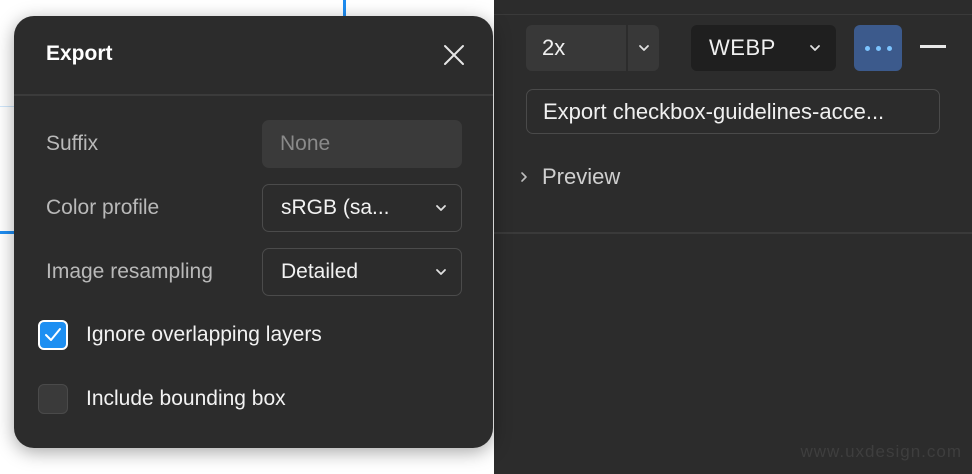 The image size is (972, 474). I want to click on more-options-button, so click(878, 48).